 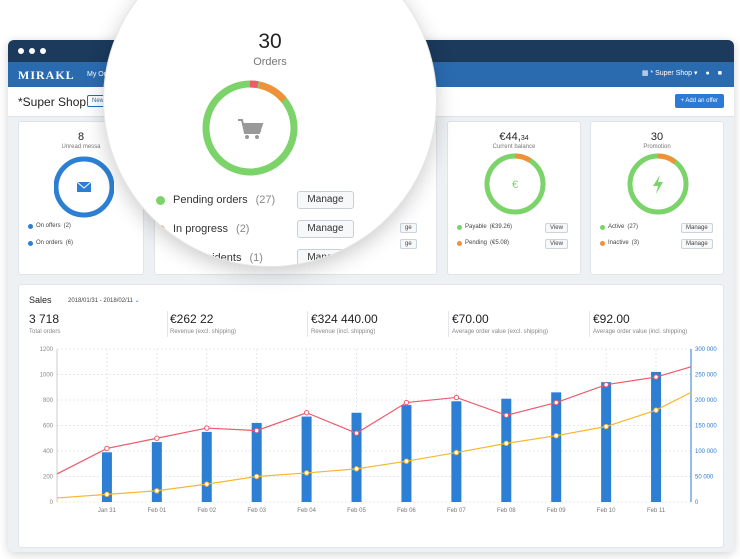 I want to click on x-tick-label: Feb 07, so click(x=456, y=511).